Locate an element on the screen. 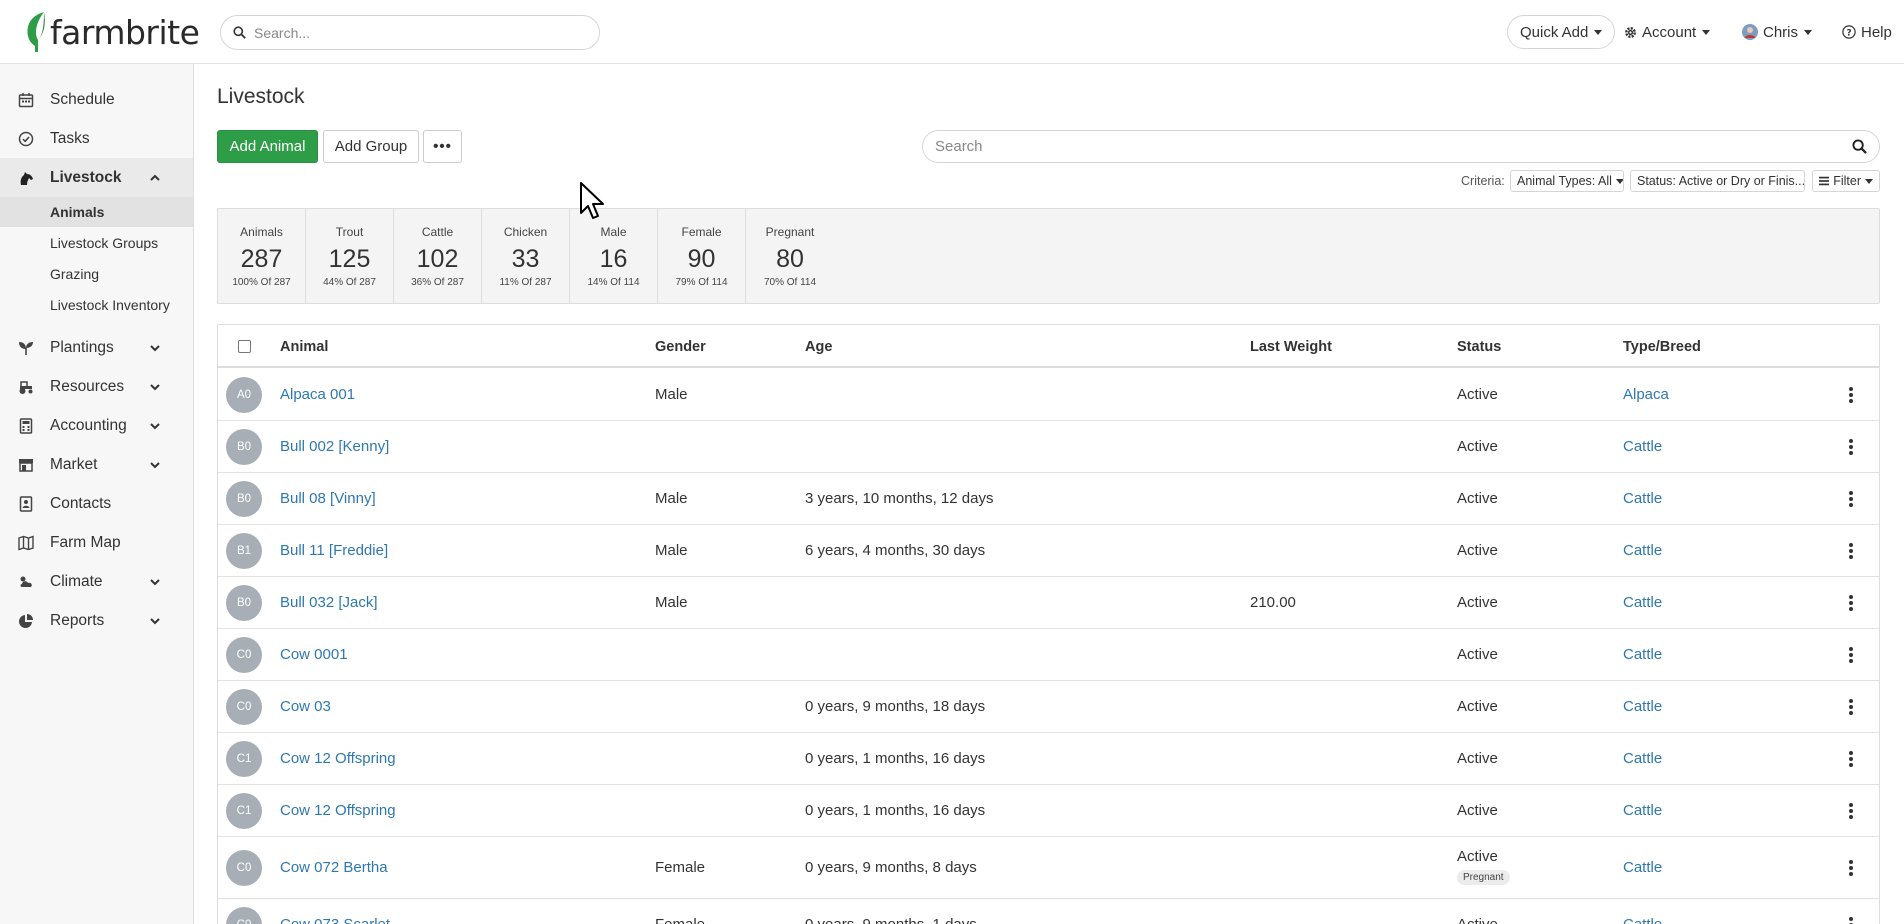 This screenshot has width=1904, height=924. animal-search-input is located at coordinates (1393, 146).